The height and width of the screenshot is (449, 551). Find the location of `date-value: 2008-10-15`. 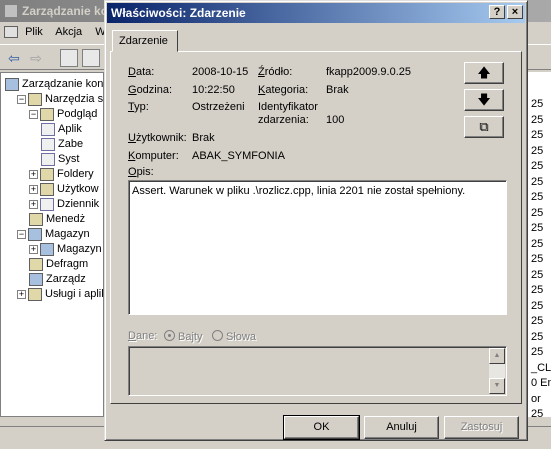

date-value: 2008-10-15 is located at coordinates (220, 72).